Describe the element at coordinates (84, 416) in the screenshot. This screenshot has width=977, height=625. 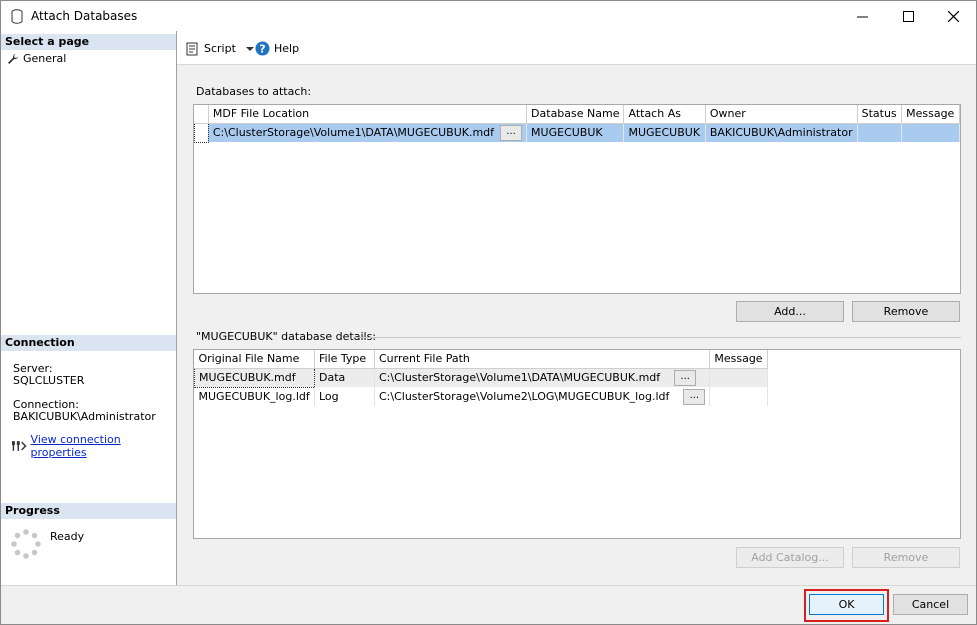
I see `connection-value: BAKICUBUK\Administrator` at that location.